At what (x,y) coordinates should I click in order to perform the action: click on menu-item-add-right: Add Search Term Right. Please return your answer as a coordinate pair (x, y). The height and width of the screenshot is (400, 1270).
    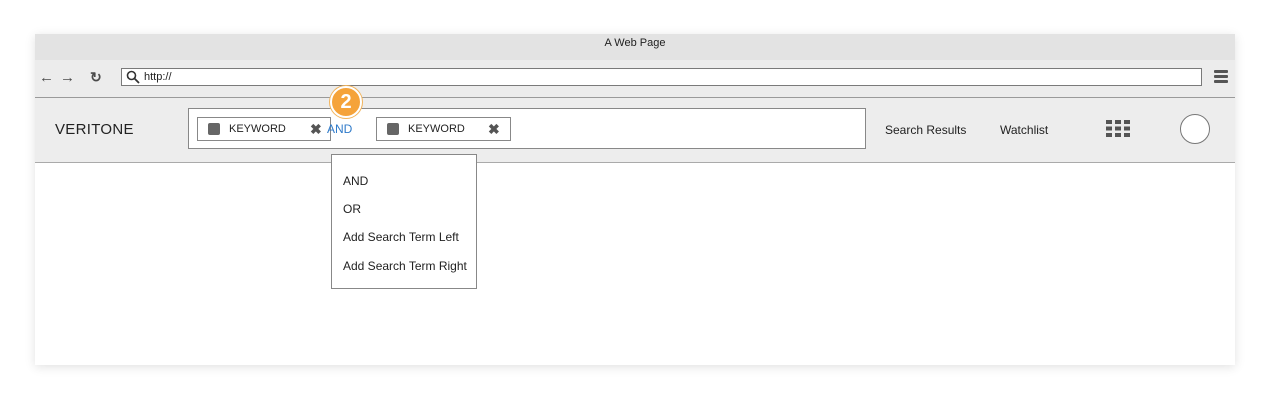
    Looking at the image, I should click on (405, 266).